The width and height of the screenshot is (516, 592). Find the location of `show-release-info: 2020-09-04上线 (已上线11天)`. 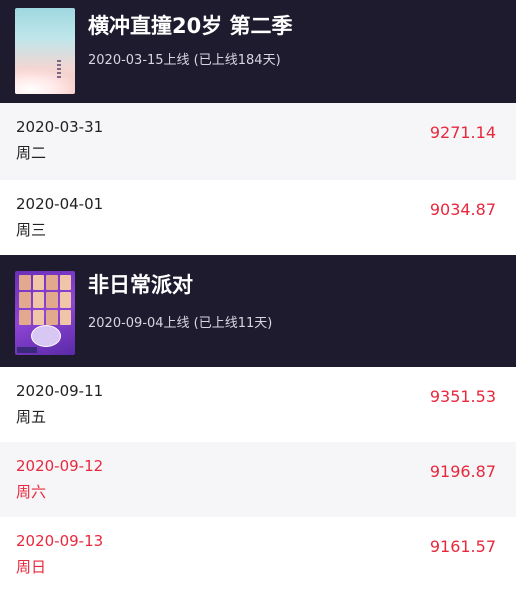

show-release-info: 2020-09-04上线 (已上线11天) is located at coordinates (180, 323).